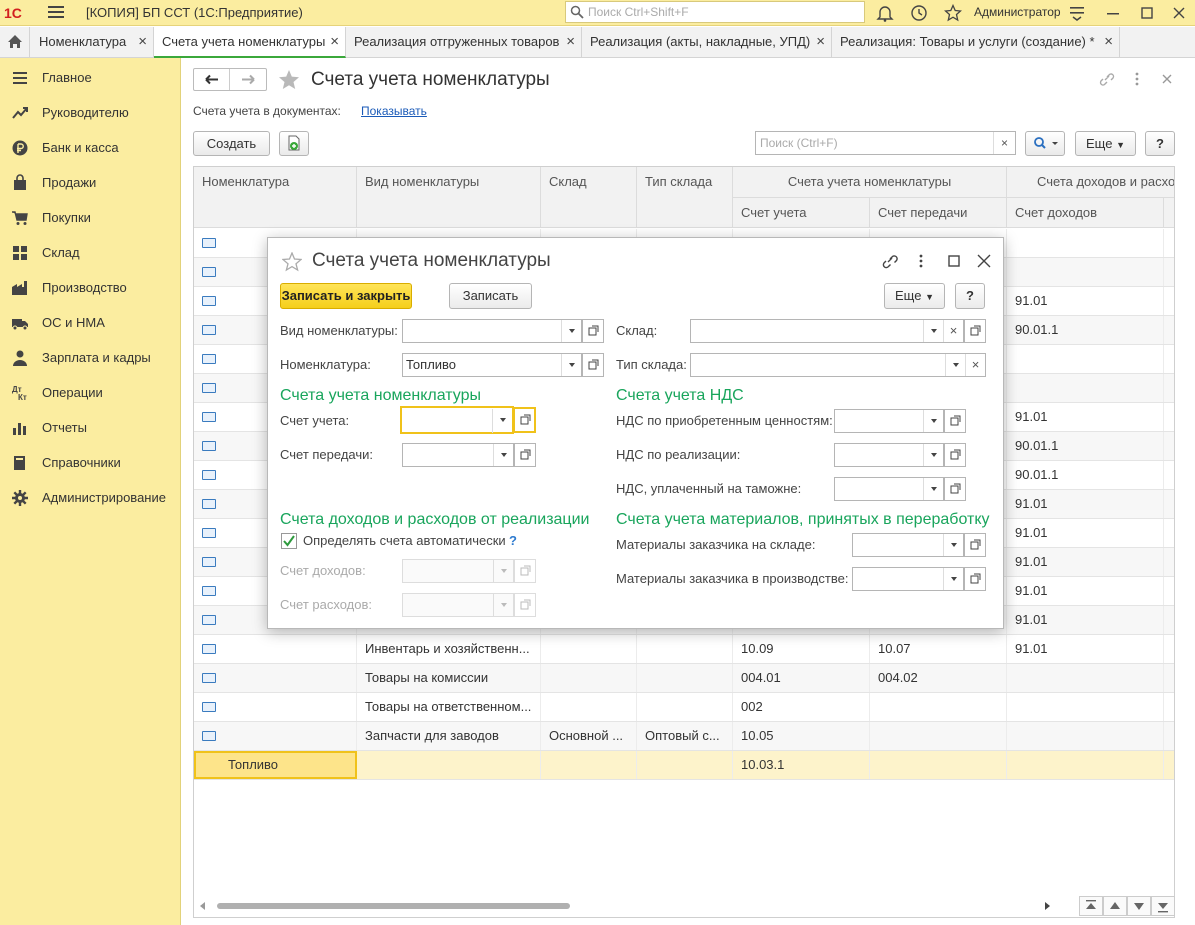 This screenshot has height=925, width=1195. I want to click on more-actions-icon, so click(921, 261).